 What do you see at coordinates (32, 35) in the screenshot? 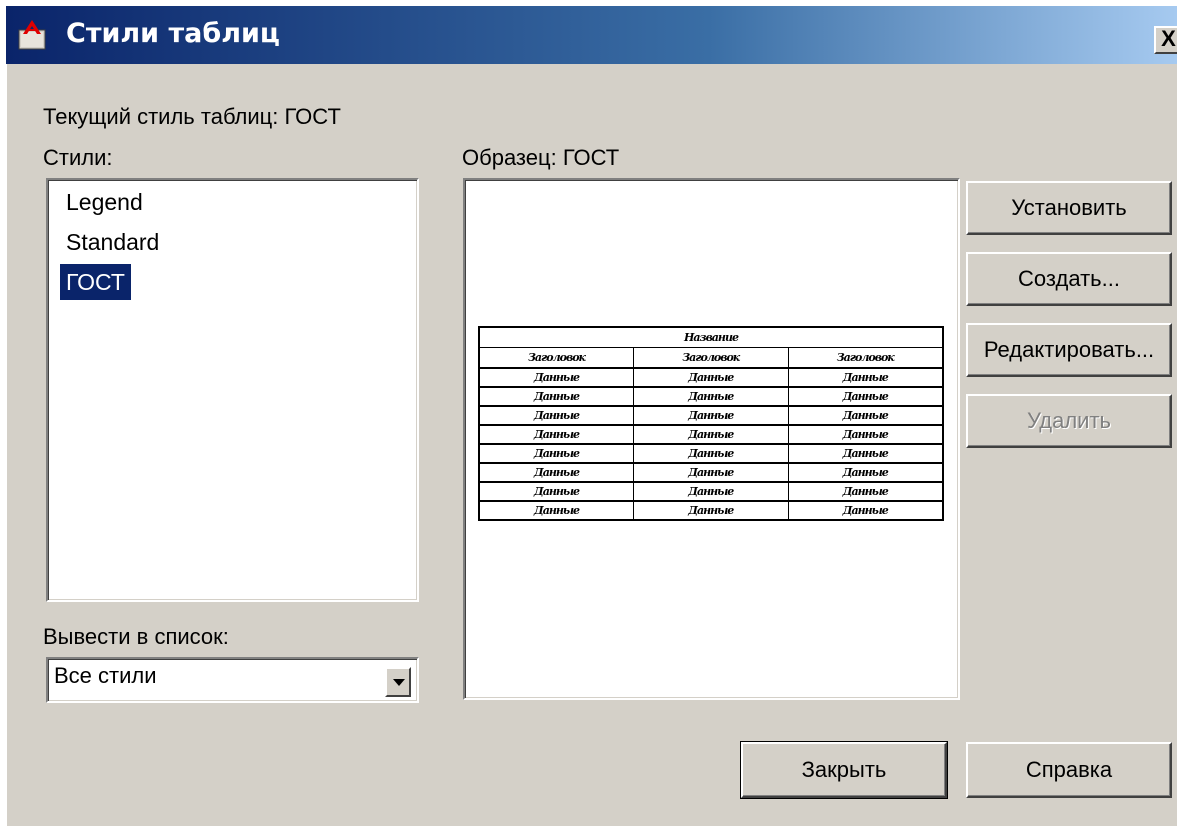
I see `autocad-app-icon` at bounding box center [32, 35].